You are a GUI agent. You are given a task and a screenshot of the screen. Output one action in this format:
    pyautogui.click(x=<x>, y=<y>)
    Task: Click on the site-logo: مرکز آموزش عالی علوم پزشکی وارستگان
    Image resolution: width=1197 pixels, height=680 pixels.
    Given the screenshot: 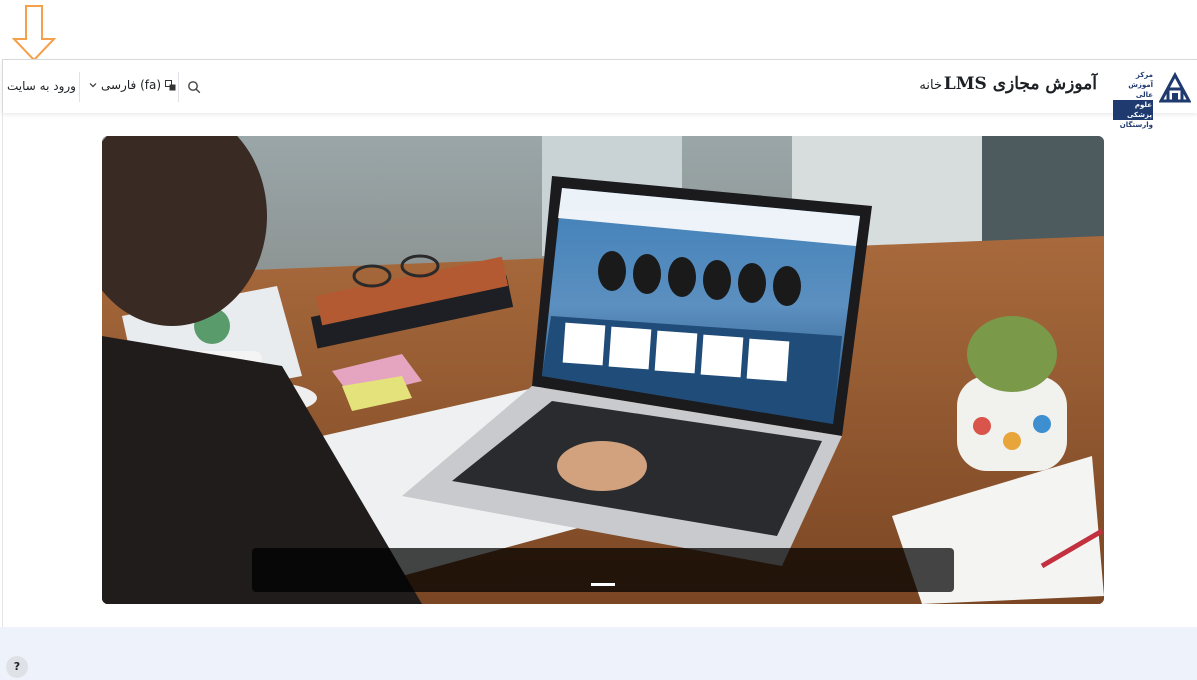 What is the action you would take?
    pyautogui.click(x=1151, y=99)
    